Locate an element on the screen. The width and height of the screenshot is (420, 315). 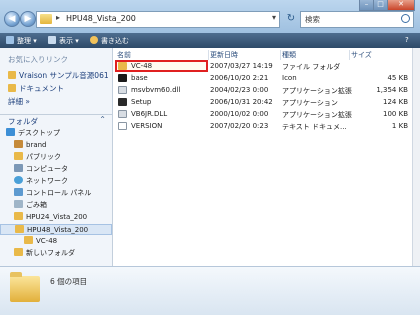
organize-icon is located at coordinates (10, 40).